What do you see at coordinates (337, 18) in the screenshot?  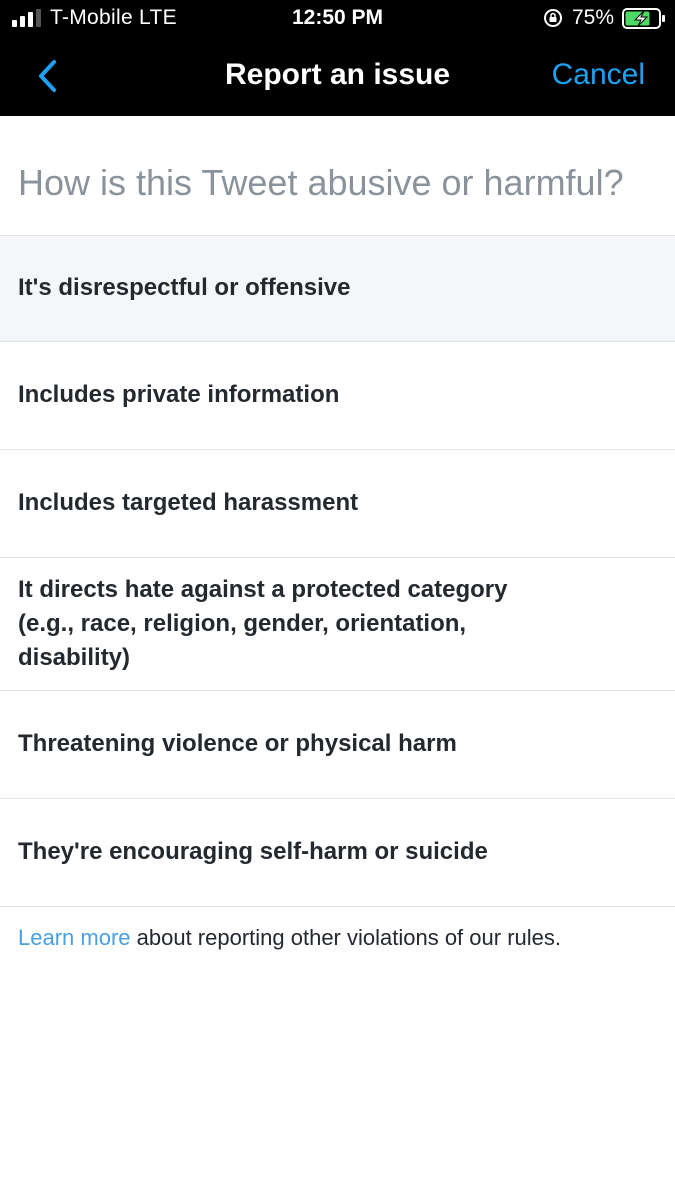 I see `status-bar: T-Mobile LTE 12:50 PM 75%` at bounding box center [337, 18].